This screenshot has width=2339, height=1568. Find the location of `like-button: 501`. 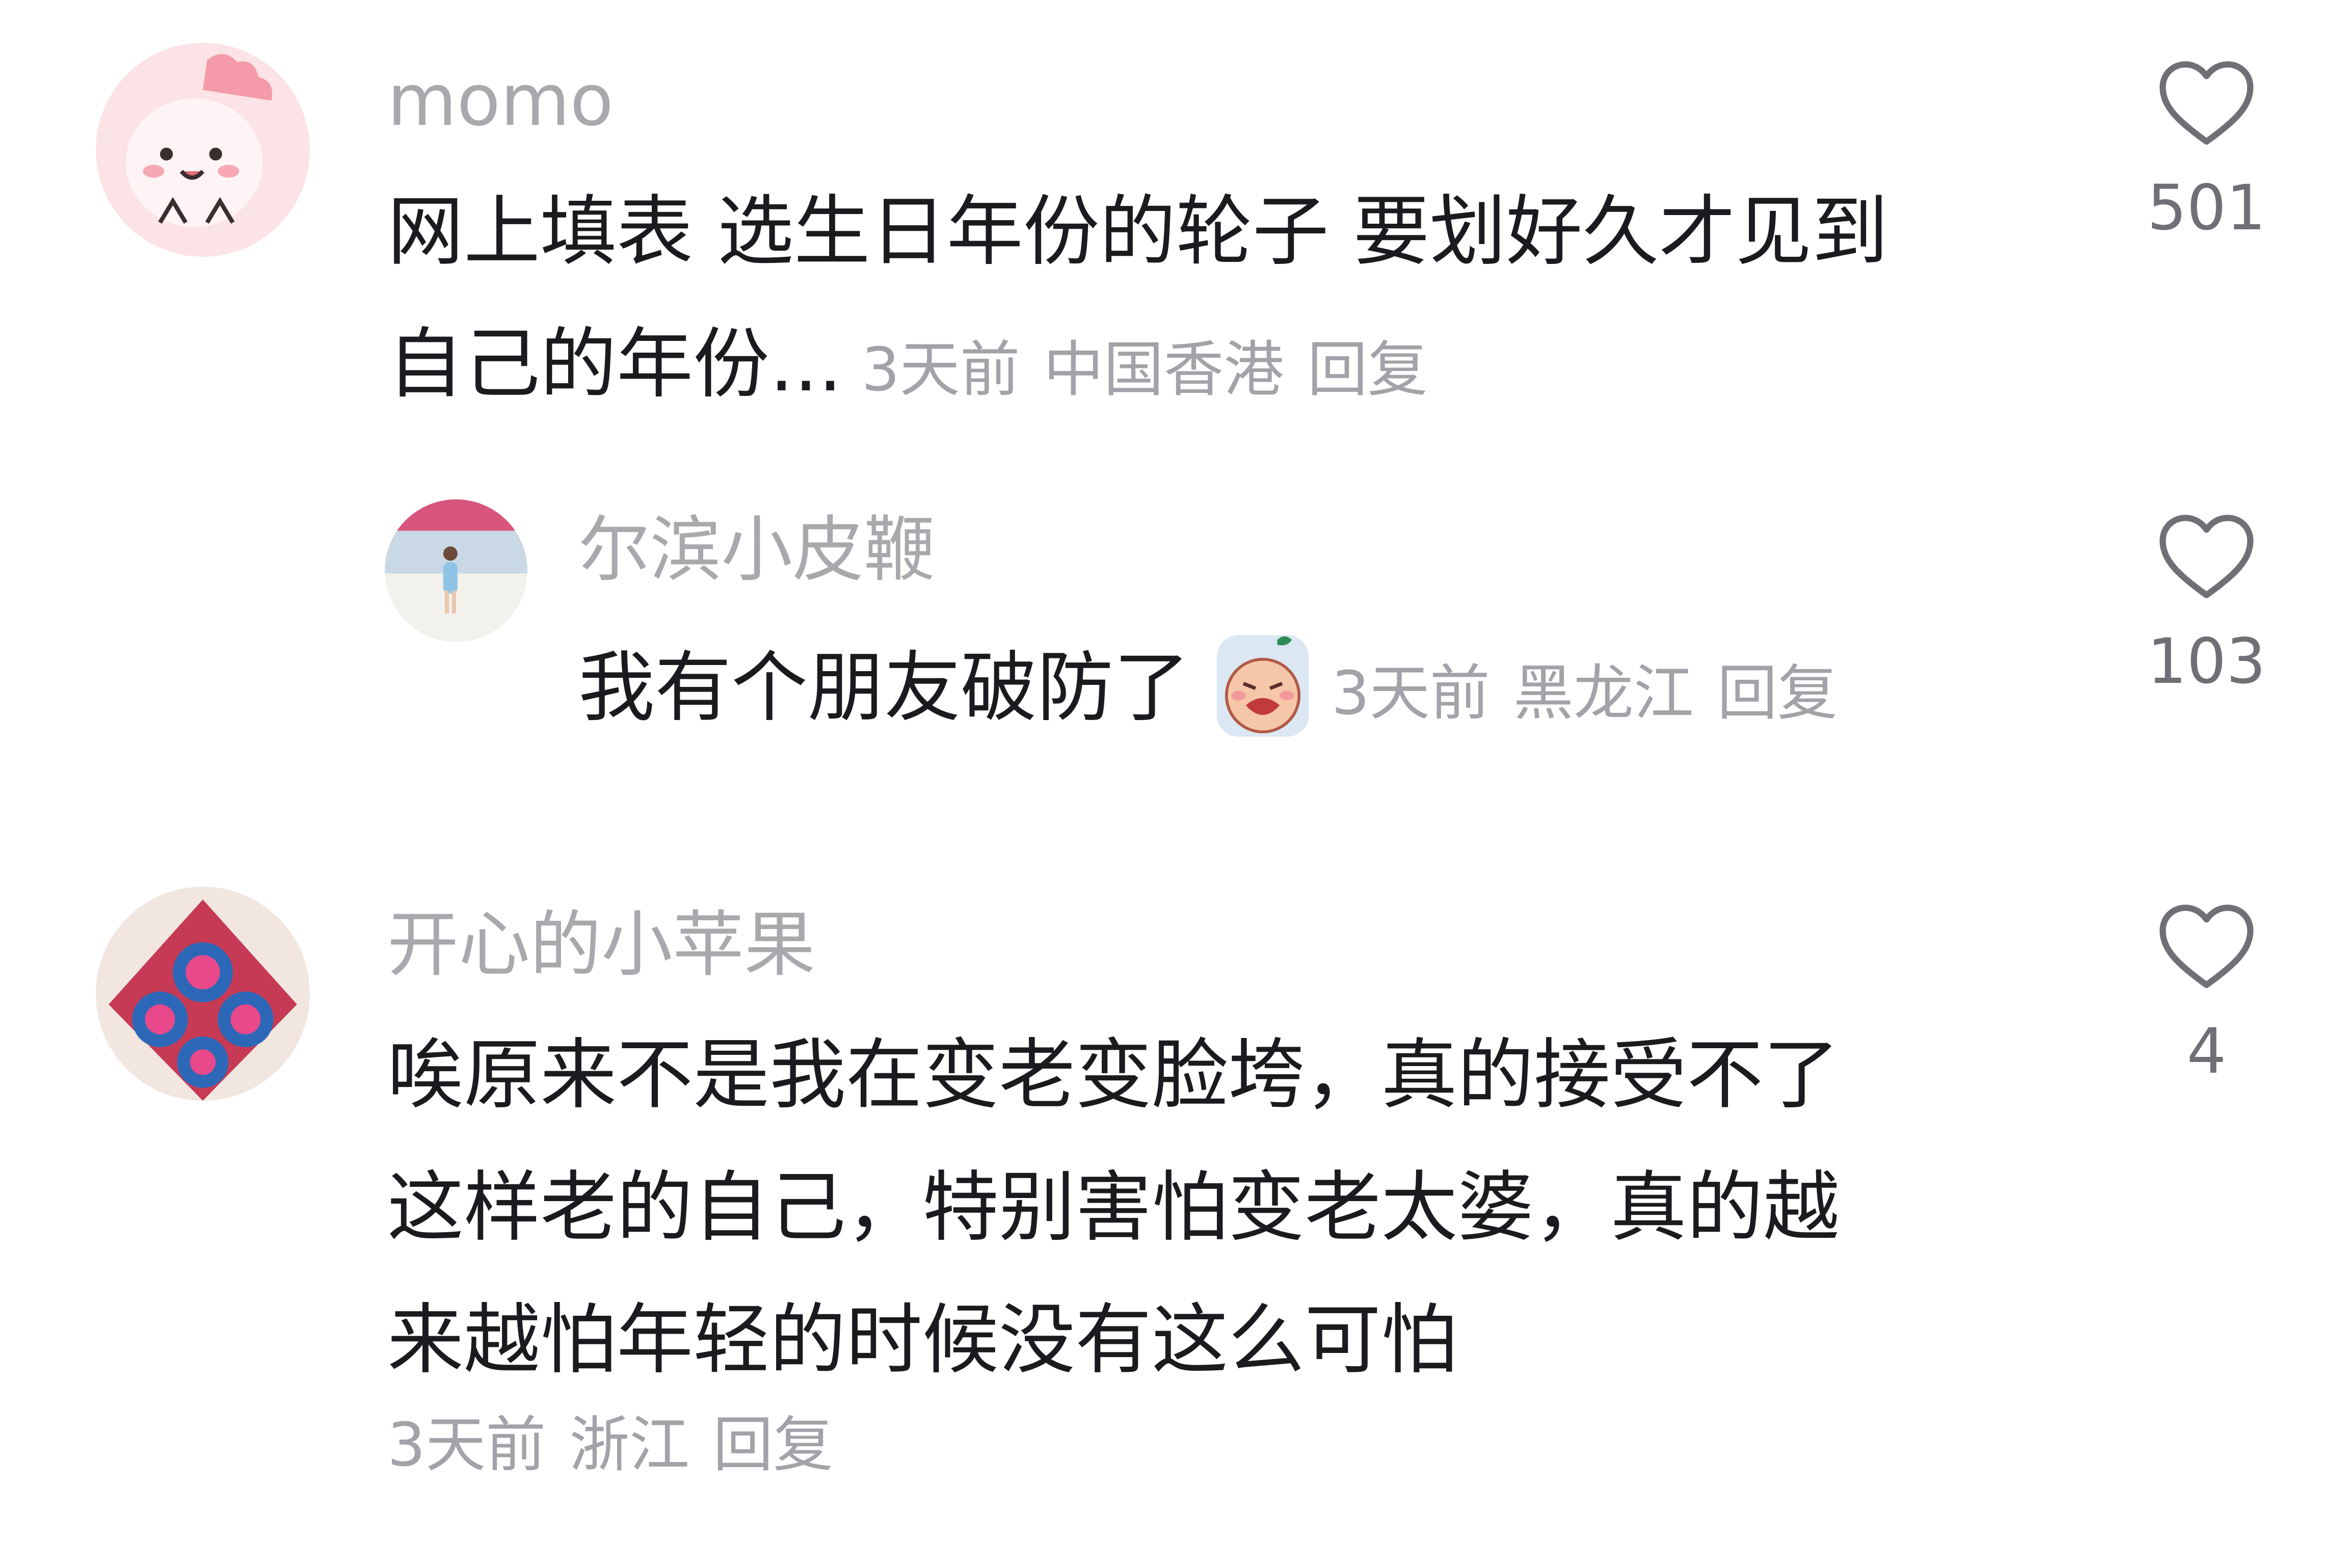

like-button: 501 is located at coordinates (2207, 152).